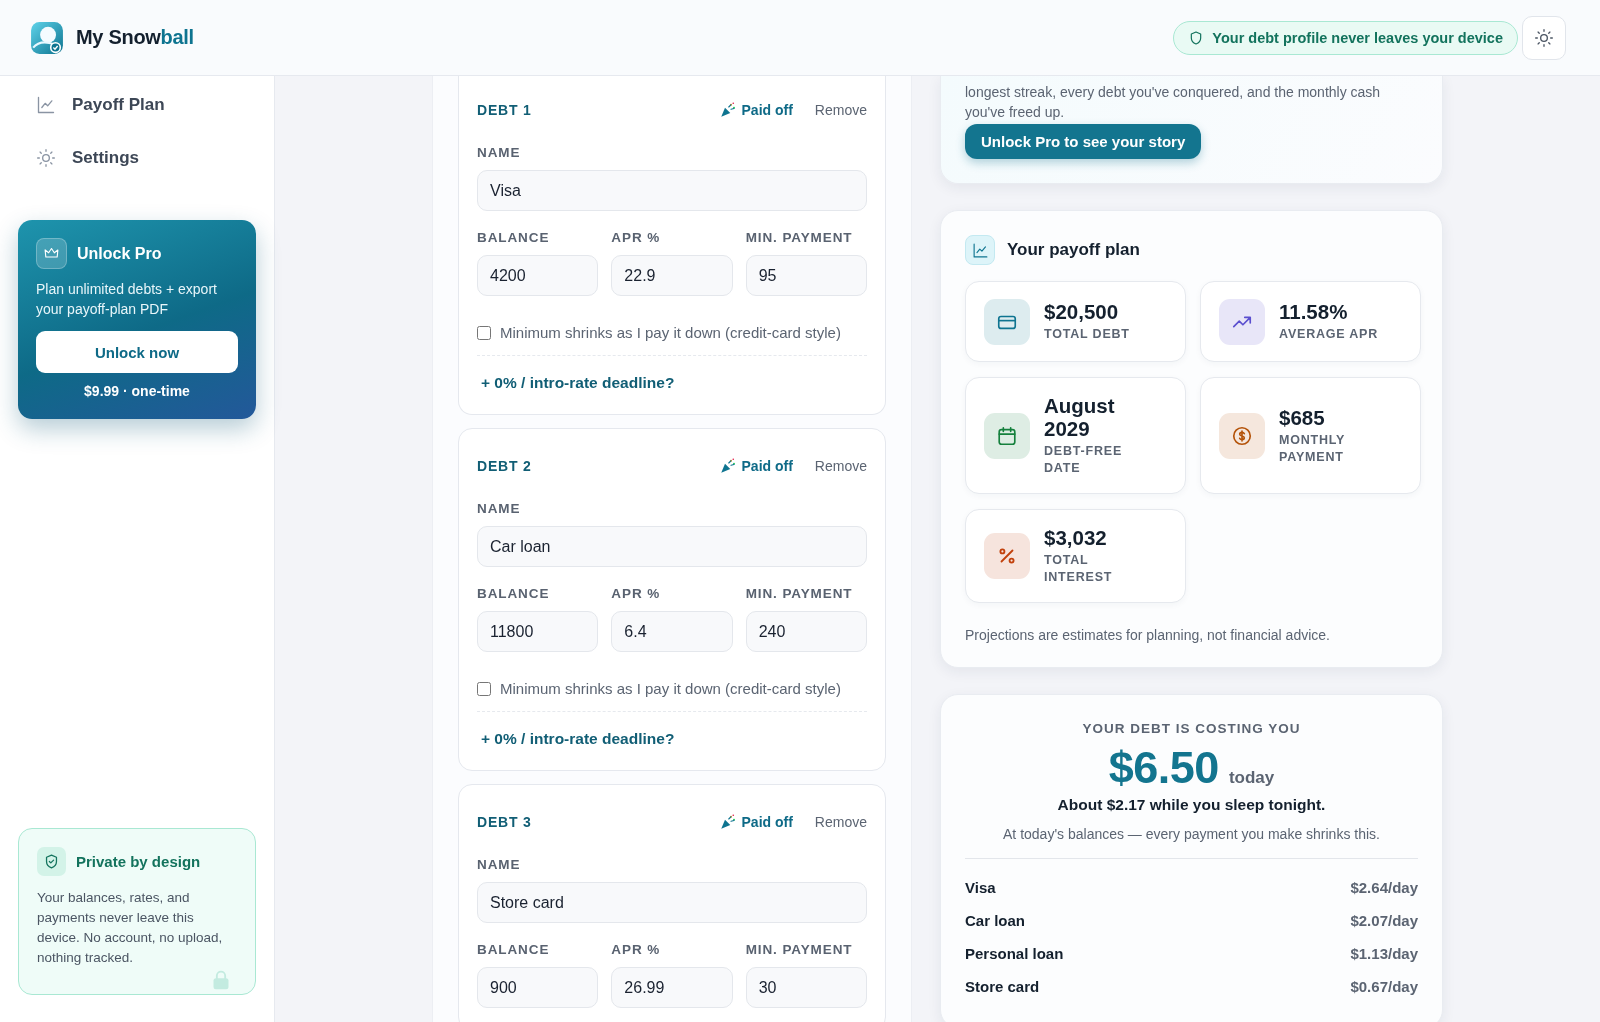 This screenshot has width=1600, height=1022. I want to click on input-field: 95, so click(806, 275).